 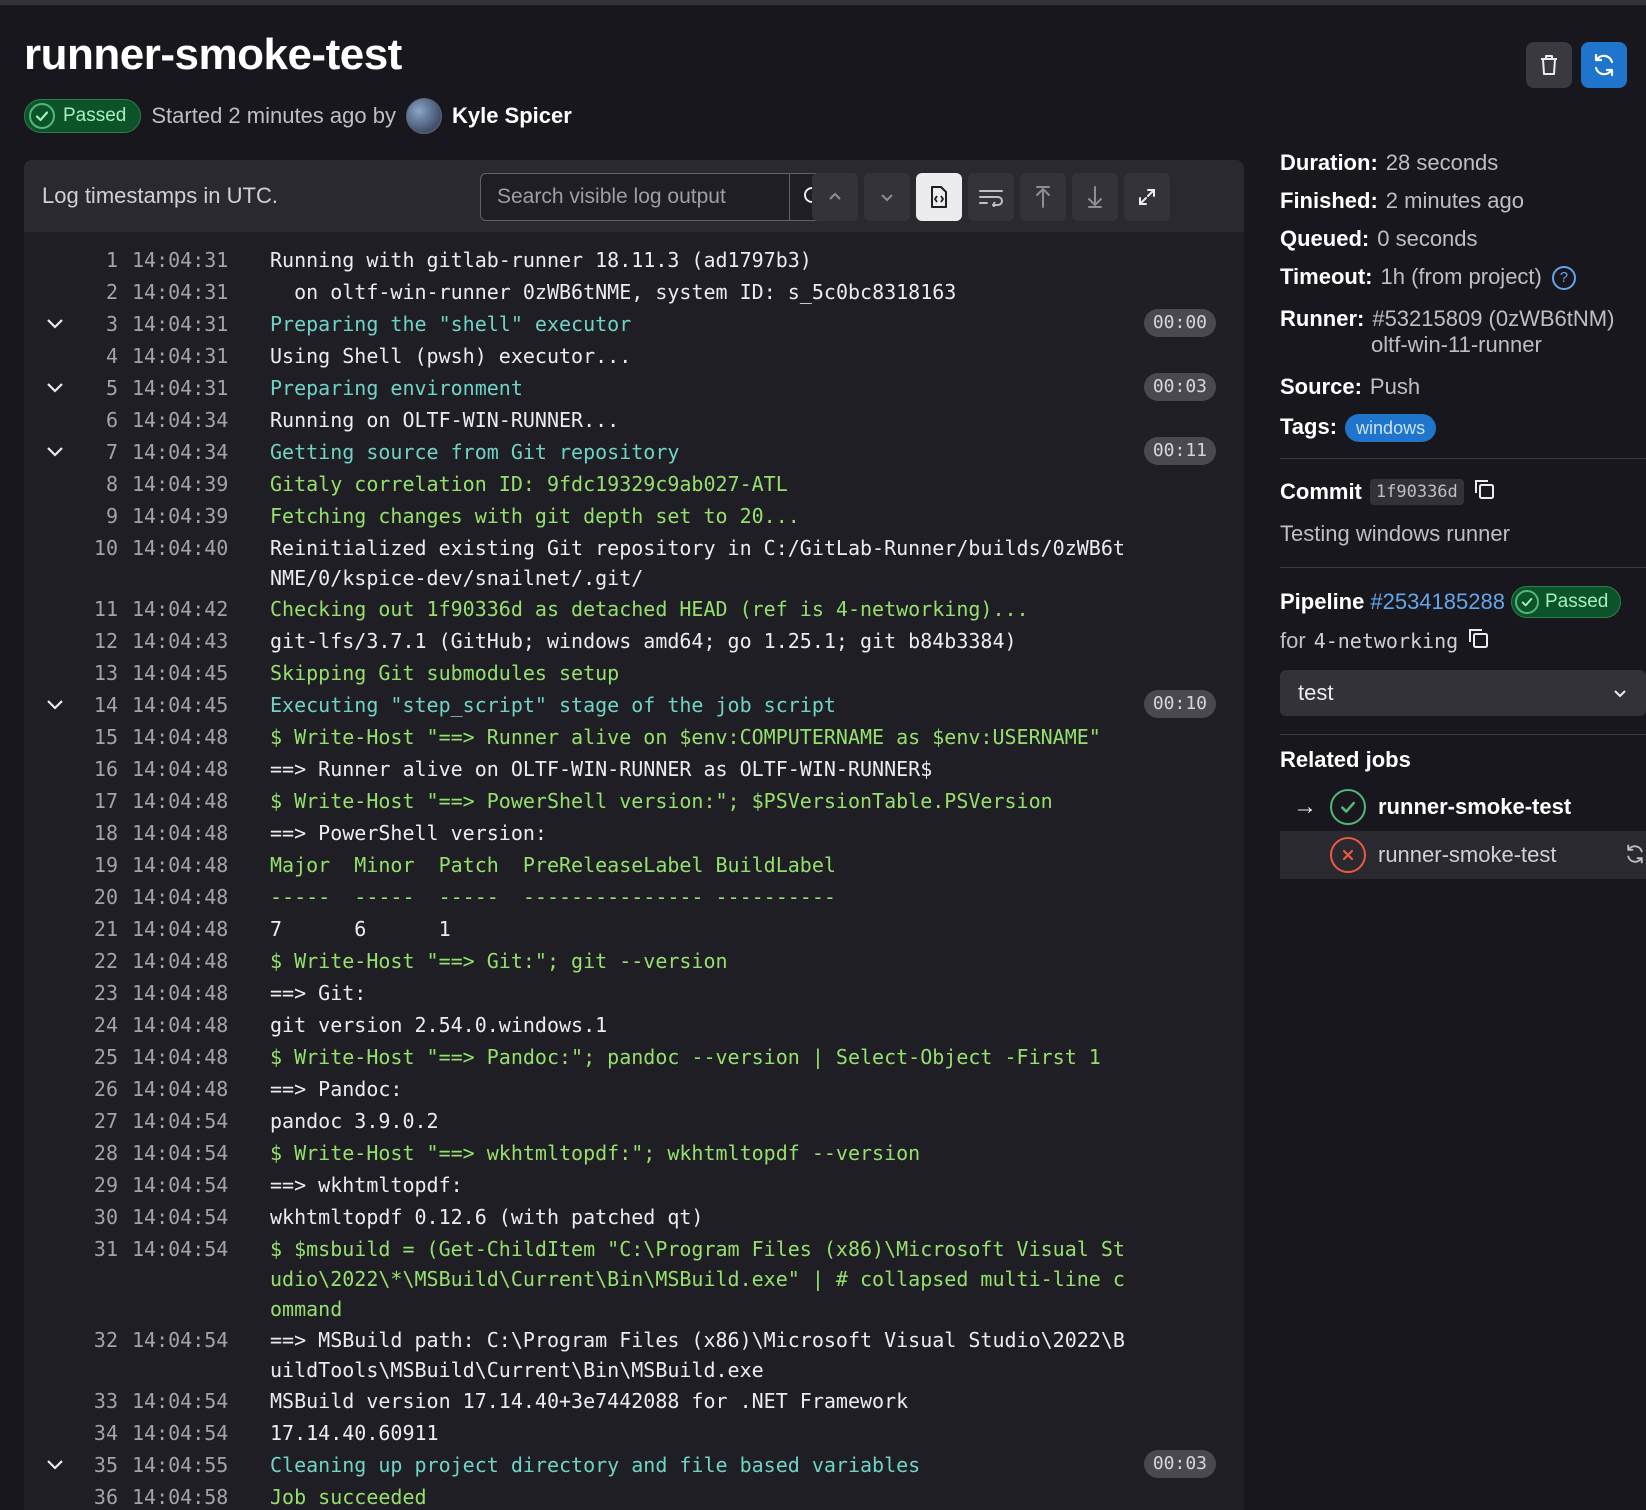 What do you see at coordinates (1635, 857) in the screenshot?
I see `retry-job-button` at bounding box center [1635, 857].